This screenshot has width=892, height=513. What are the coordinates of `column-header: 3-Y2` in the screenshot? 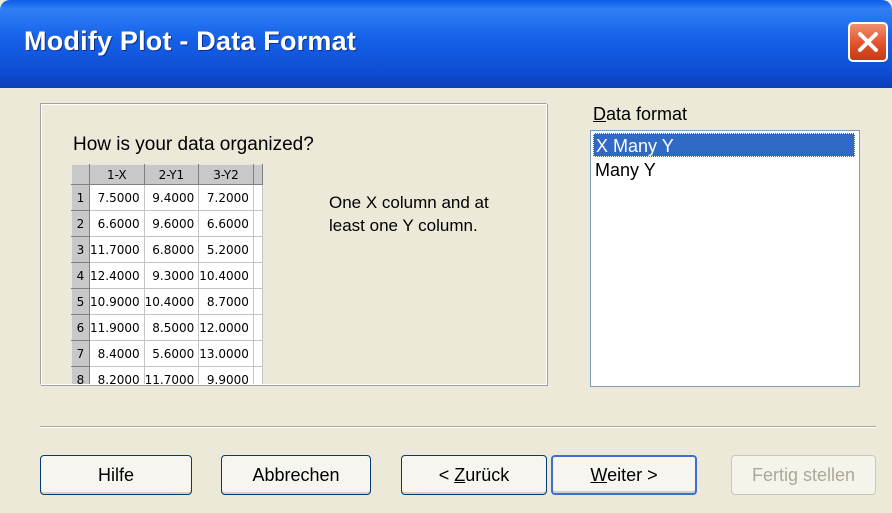 It's located at (226, 174).